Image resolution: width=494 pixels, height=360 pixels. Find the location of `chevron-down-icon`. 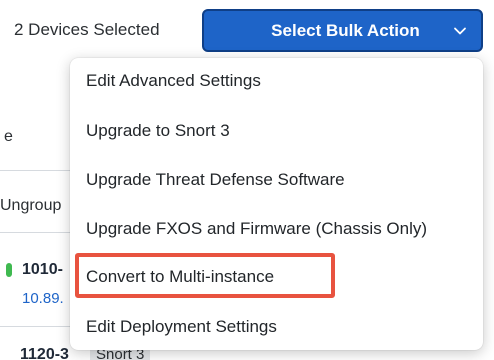

chevron-down-icon is located at coordinates (460, 31).